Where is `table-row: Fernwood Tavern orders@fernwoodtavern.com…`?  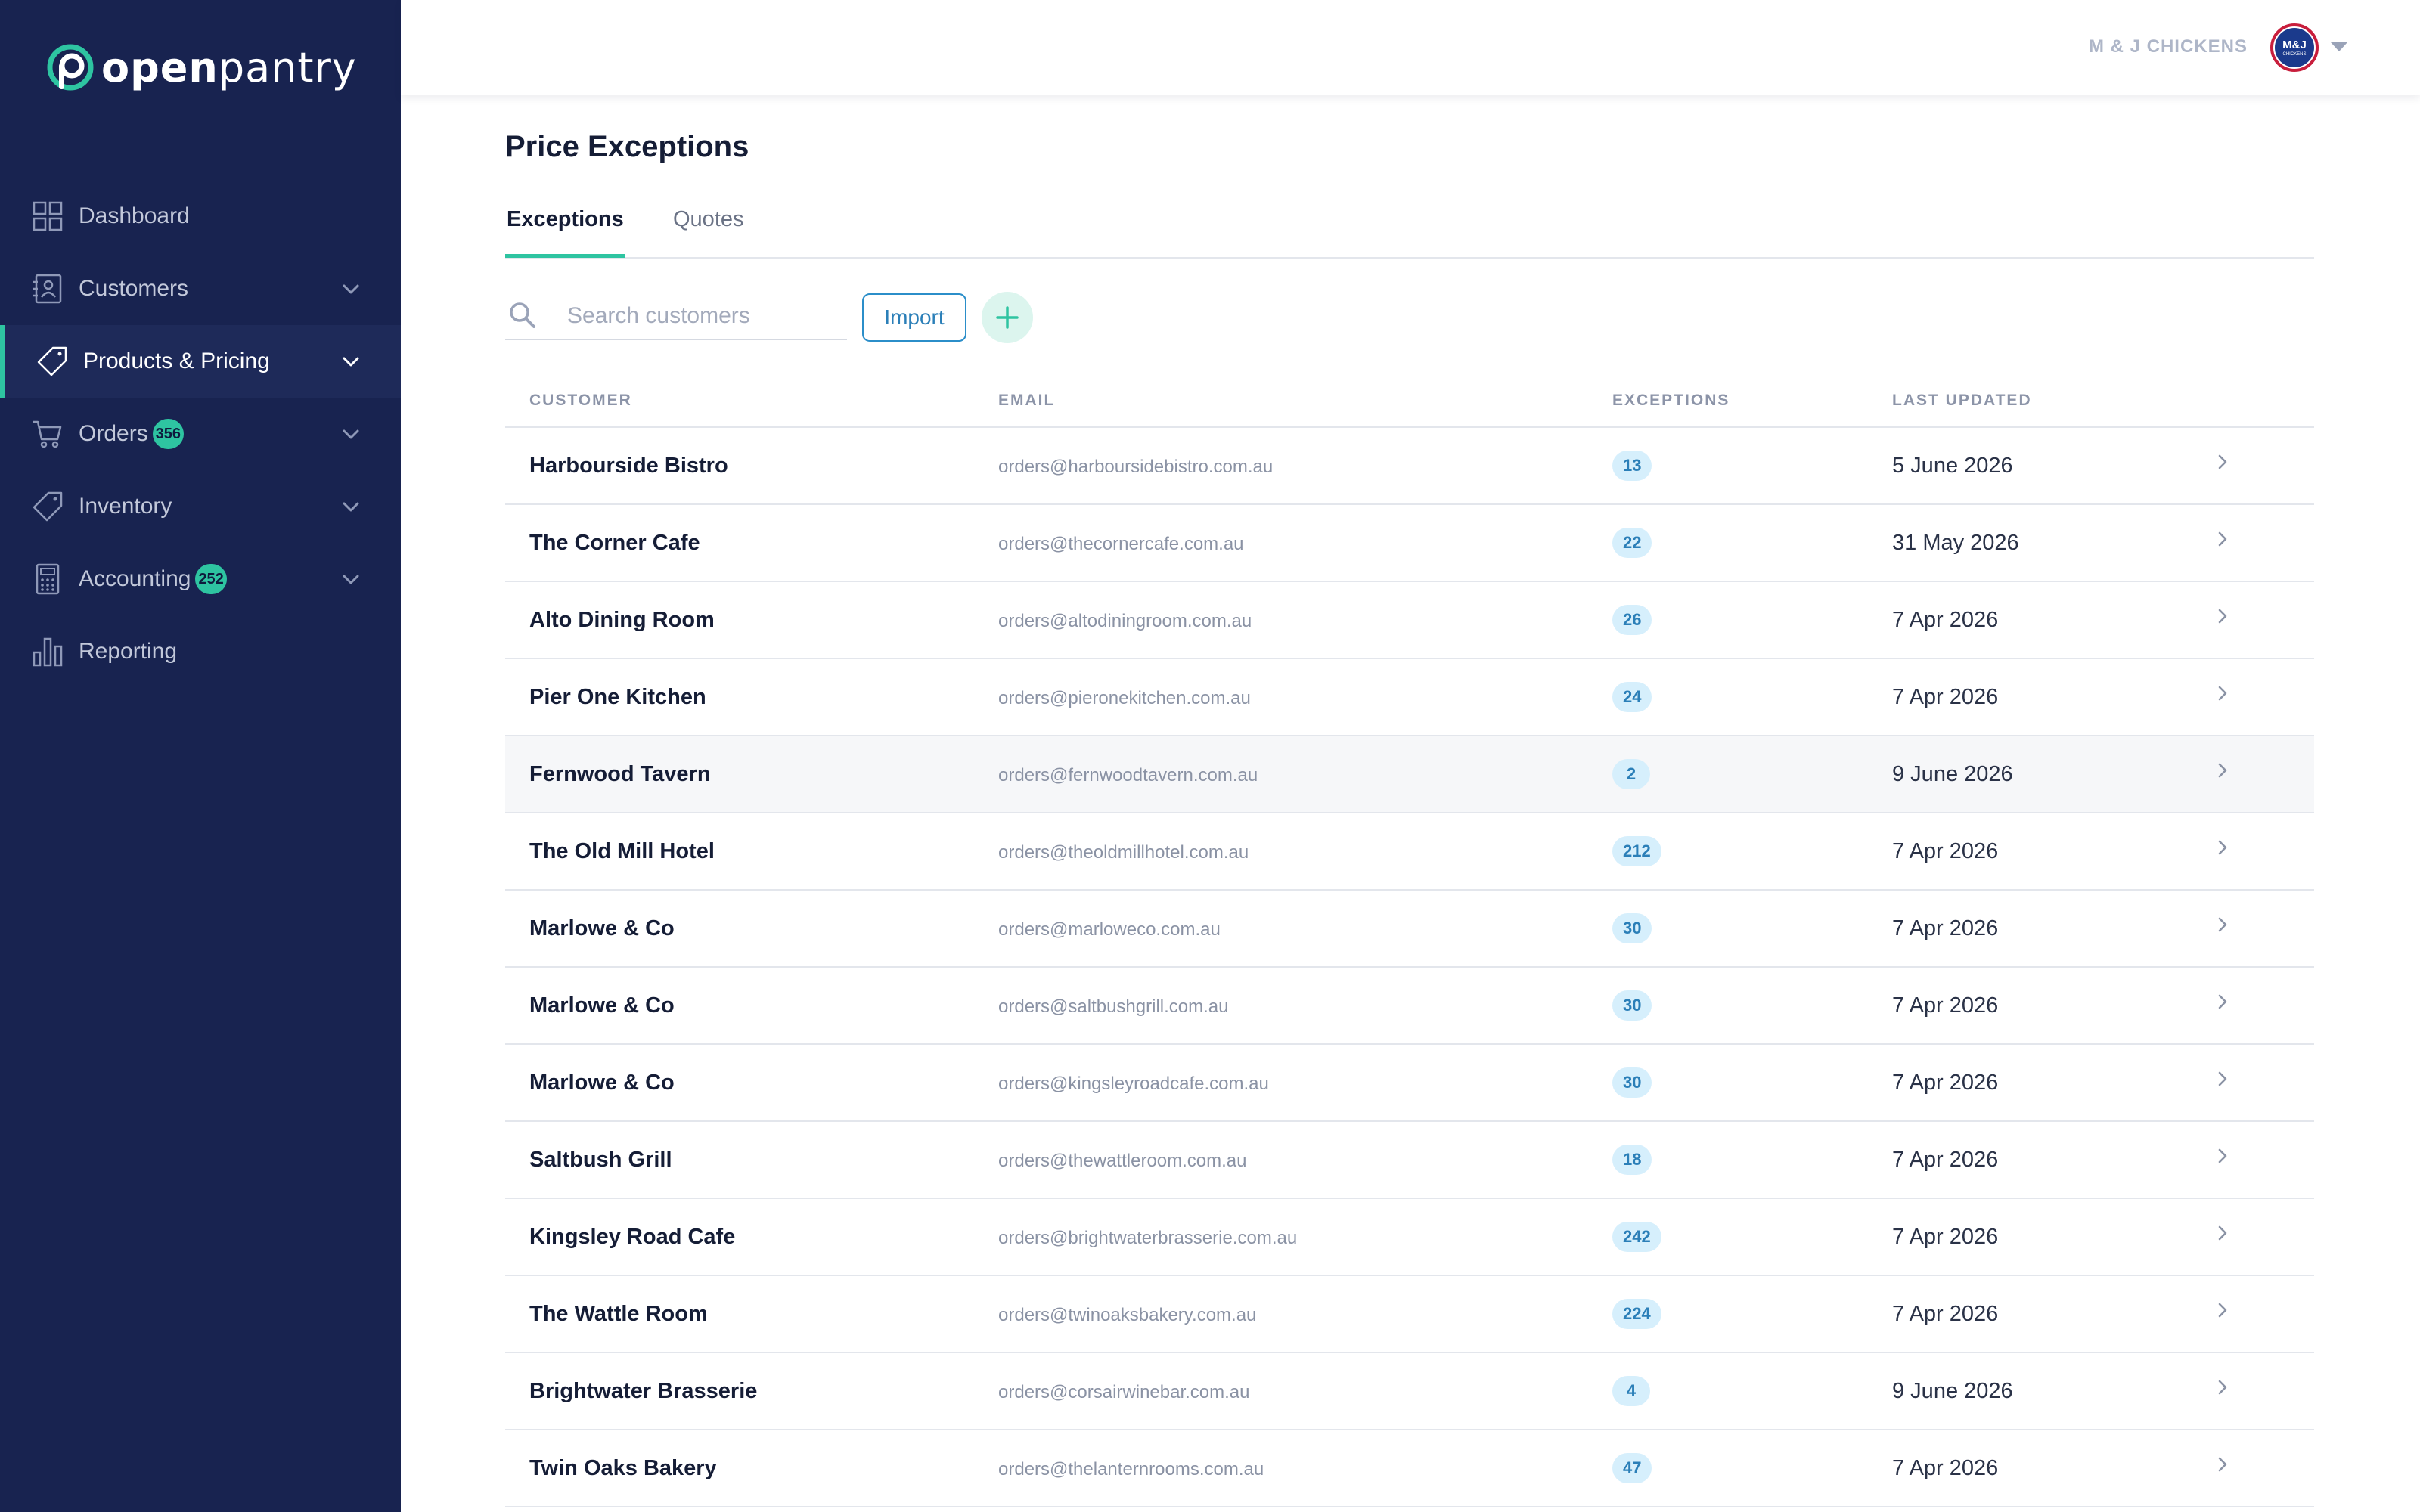 table-row: Fernwood Tavern orders@fernwoodtavern.com… is located at coordinates (1409, 774).